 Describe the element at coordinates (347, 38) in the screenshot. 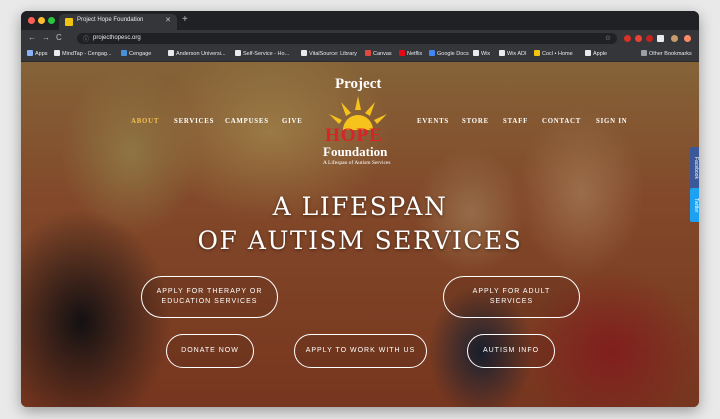

I see `address-bar: ⓘ projecthopesc.org ☆` at that location.